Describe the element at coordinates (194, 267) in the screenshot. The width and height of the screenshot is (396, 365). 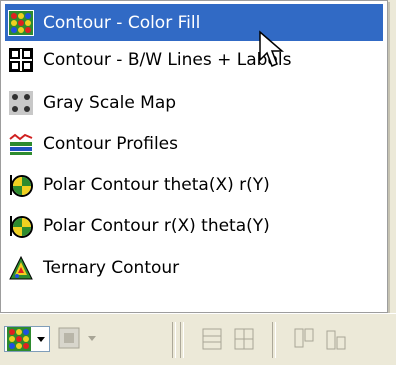
I see `menu-item-ternary-contour: Ternary Contour` at that location.